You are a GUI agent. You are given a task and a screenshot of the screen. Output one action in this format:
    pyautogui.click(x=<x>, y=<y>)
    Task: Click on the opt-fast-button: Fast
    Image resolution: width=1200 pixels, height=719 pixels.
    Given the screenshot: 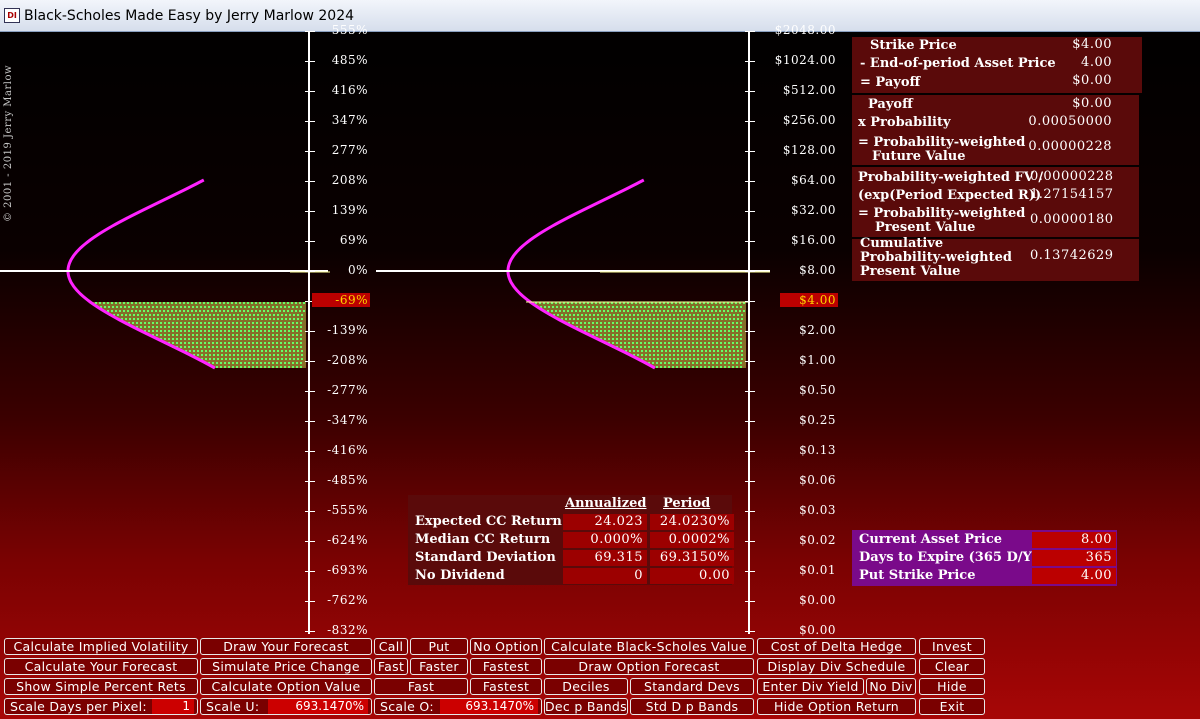 What is the action you would take?
    pyautogui.click(x=421, y=686)
    